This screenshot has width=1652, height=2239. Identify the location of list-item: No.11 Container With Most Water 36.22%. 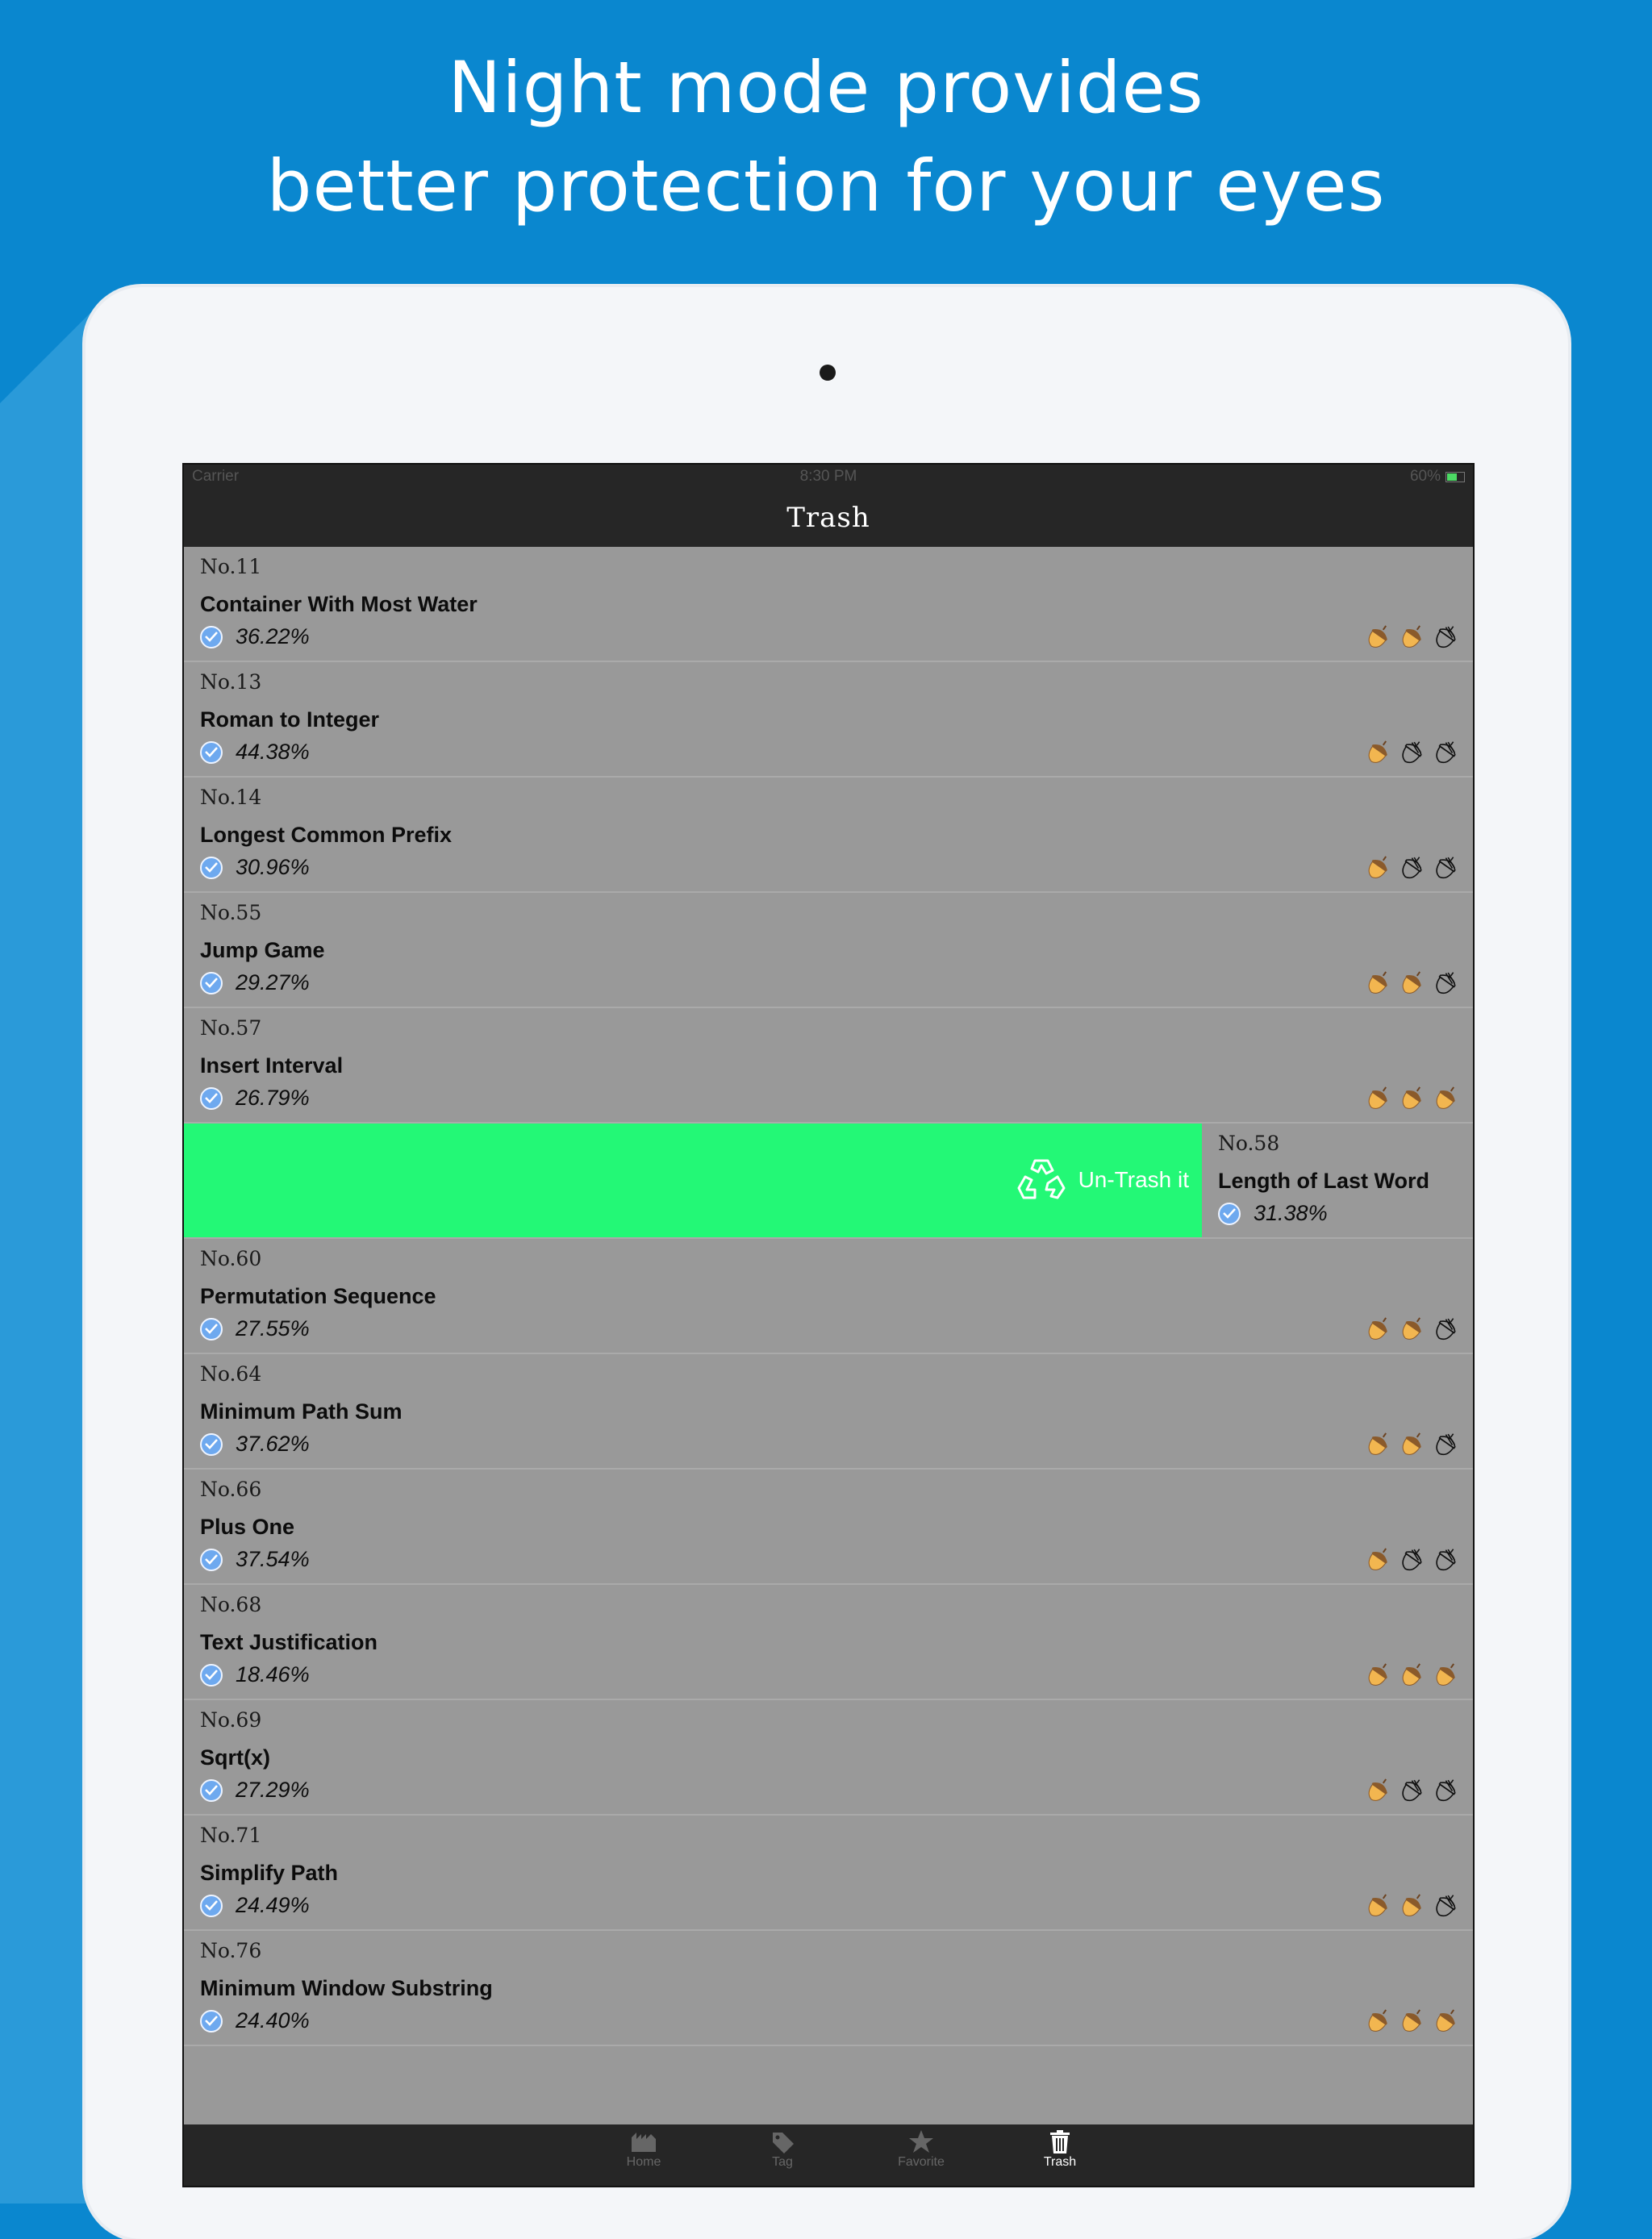
(829, 604).